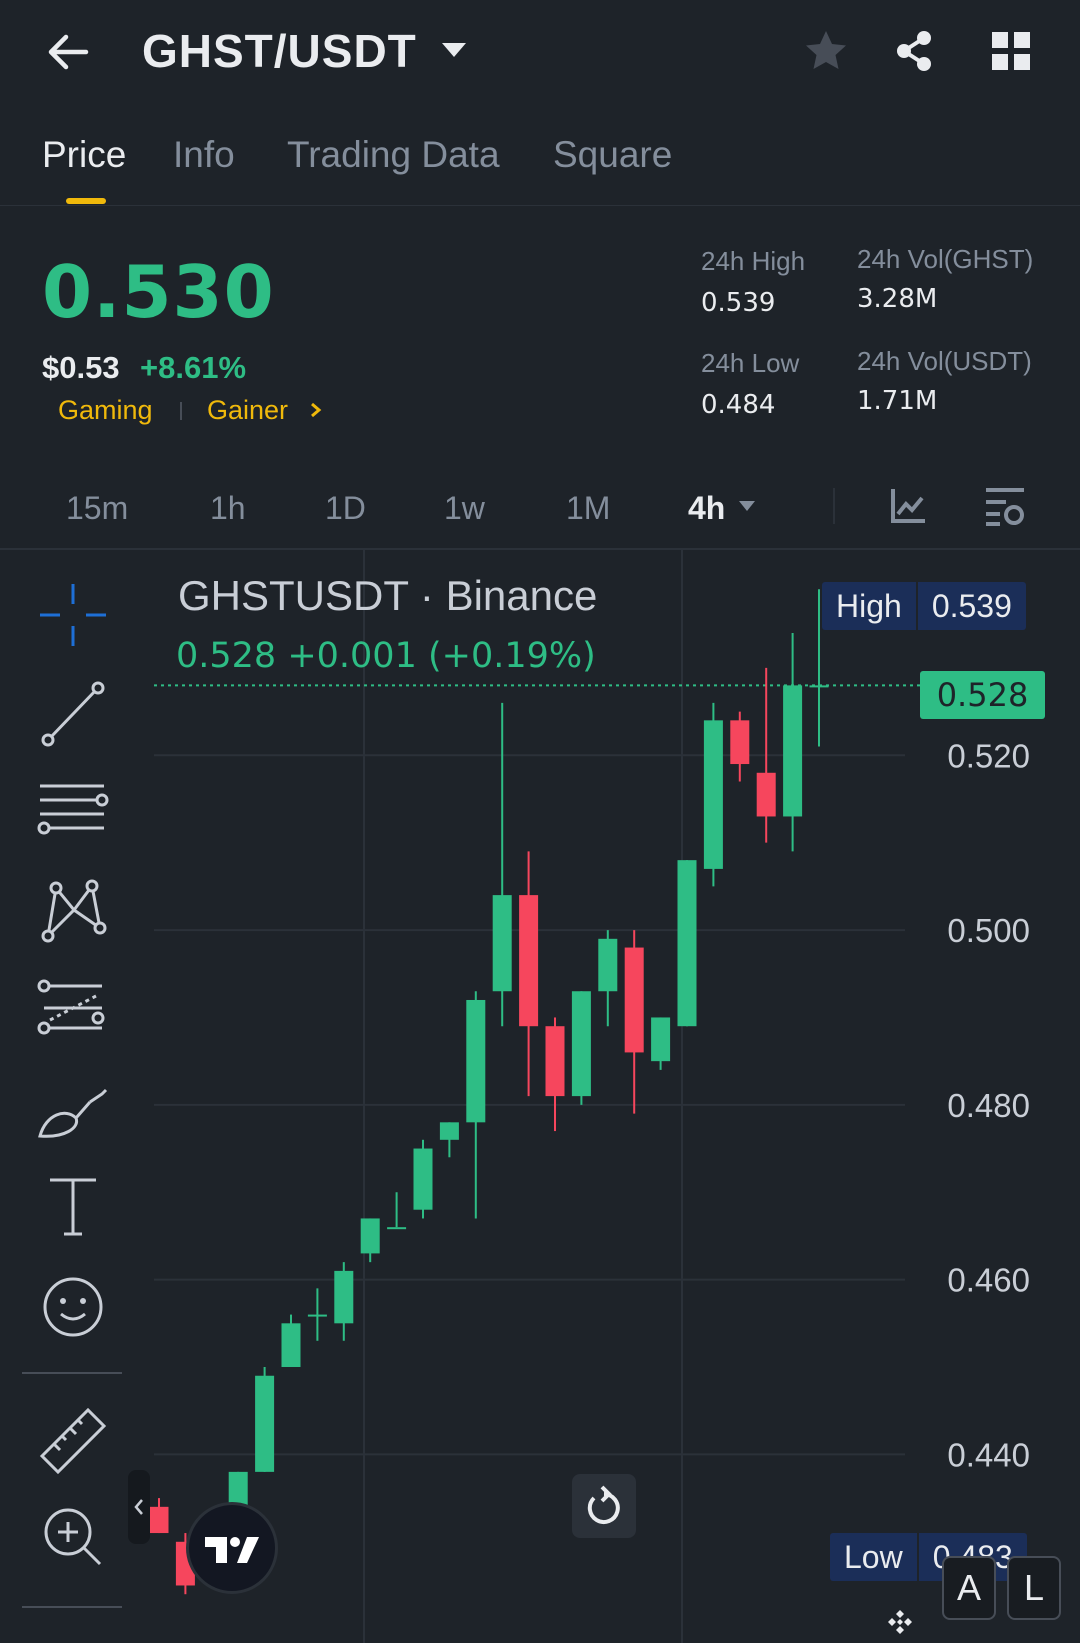 The image size is (1080, 1643). Describe the element at coordinates (105, 410) in the screenshot. I see `tag-gaming: Gaming` at that location.